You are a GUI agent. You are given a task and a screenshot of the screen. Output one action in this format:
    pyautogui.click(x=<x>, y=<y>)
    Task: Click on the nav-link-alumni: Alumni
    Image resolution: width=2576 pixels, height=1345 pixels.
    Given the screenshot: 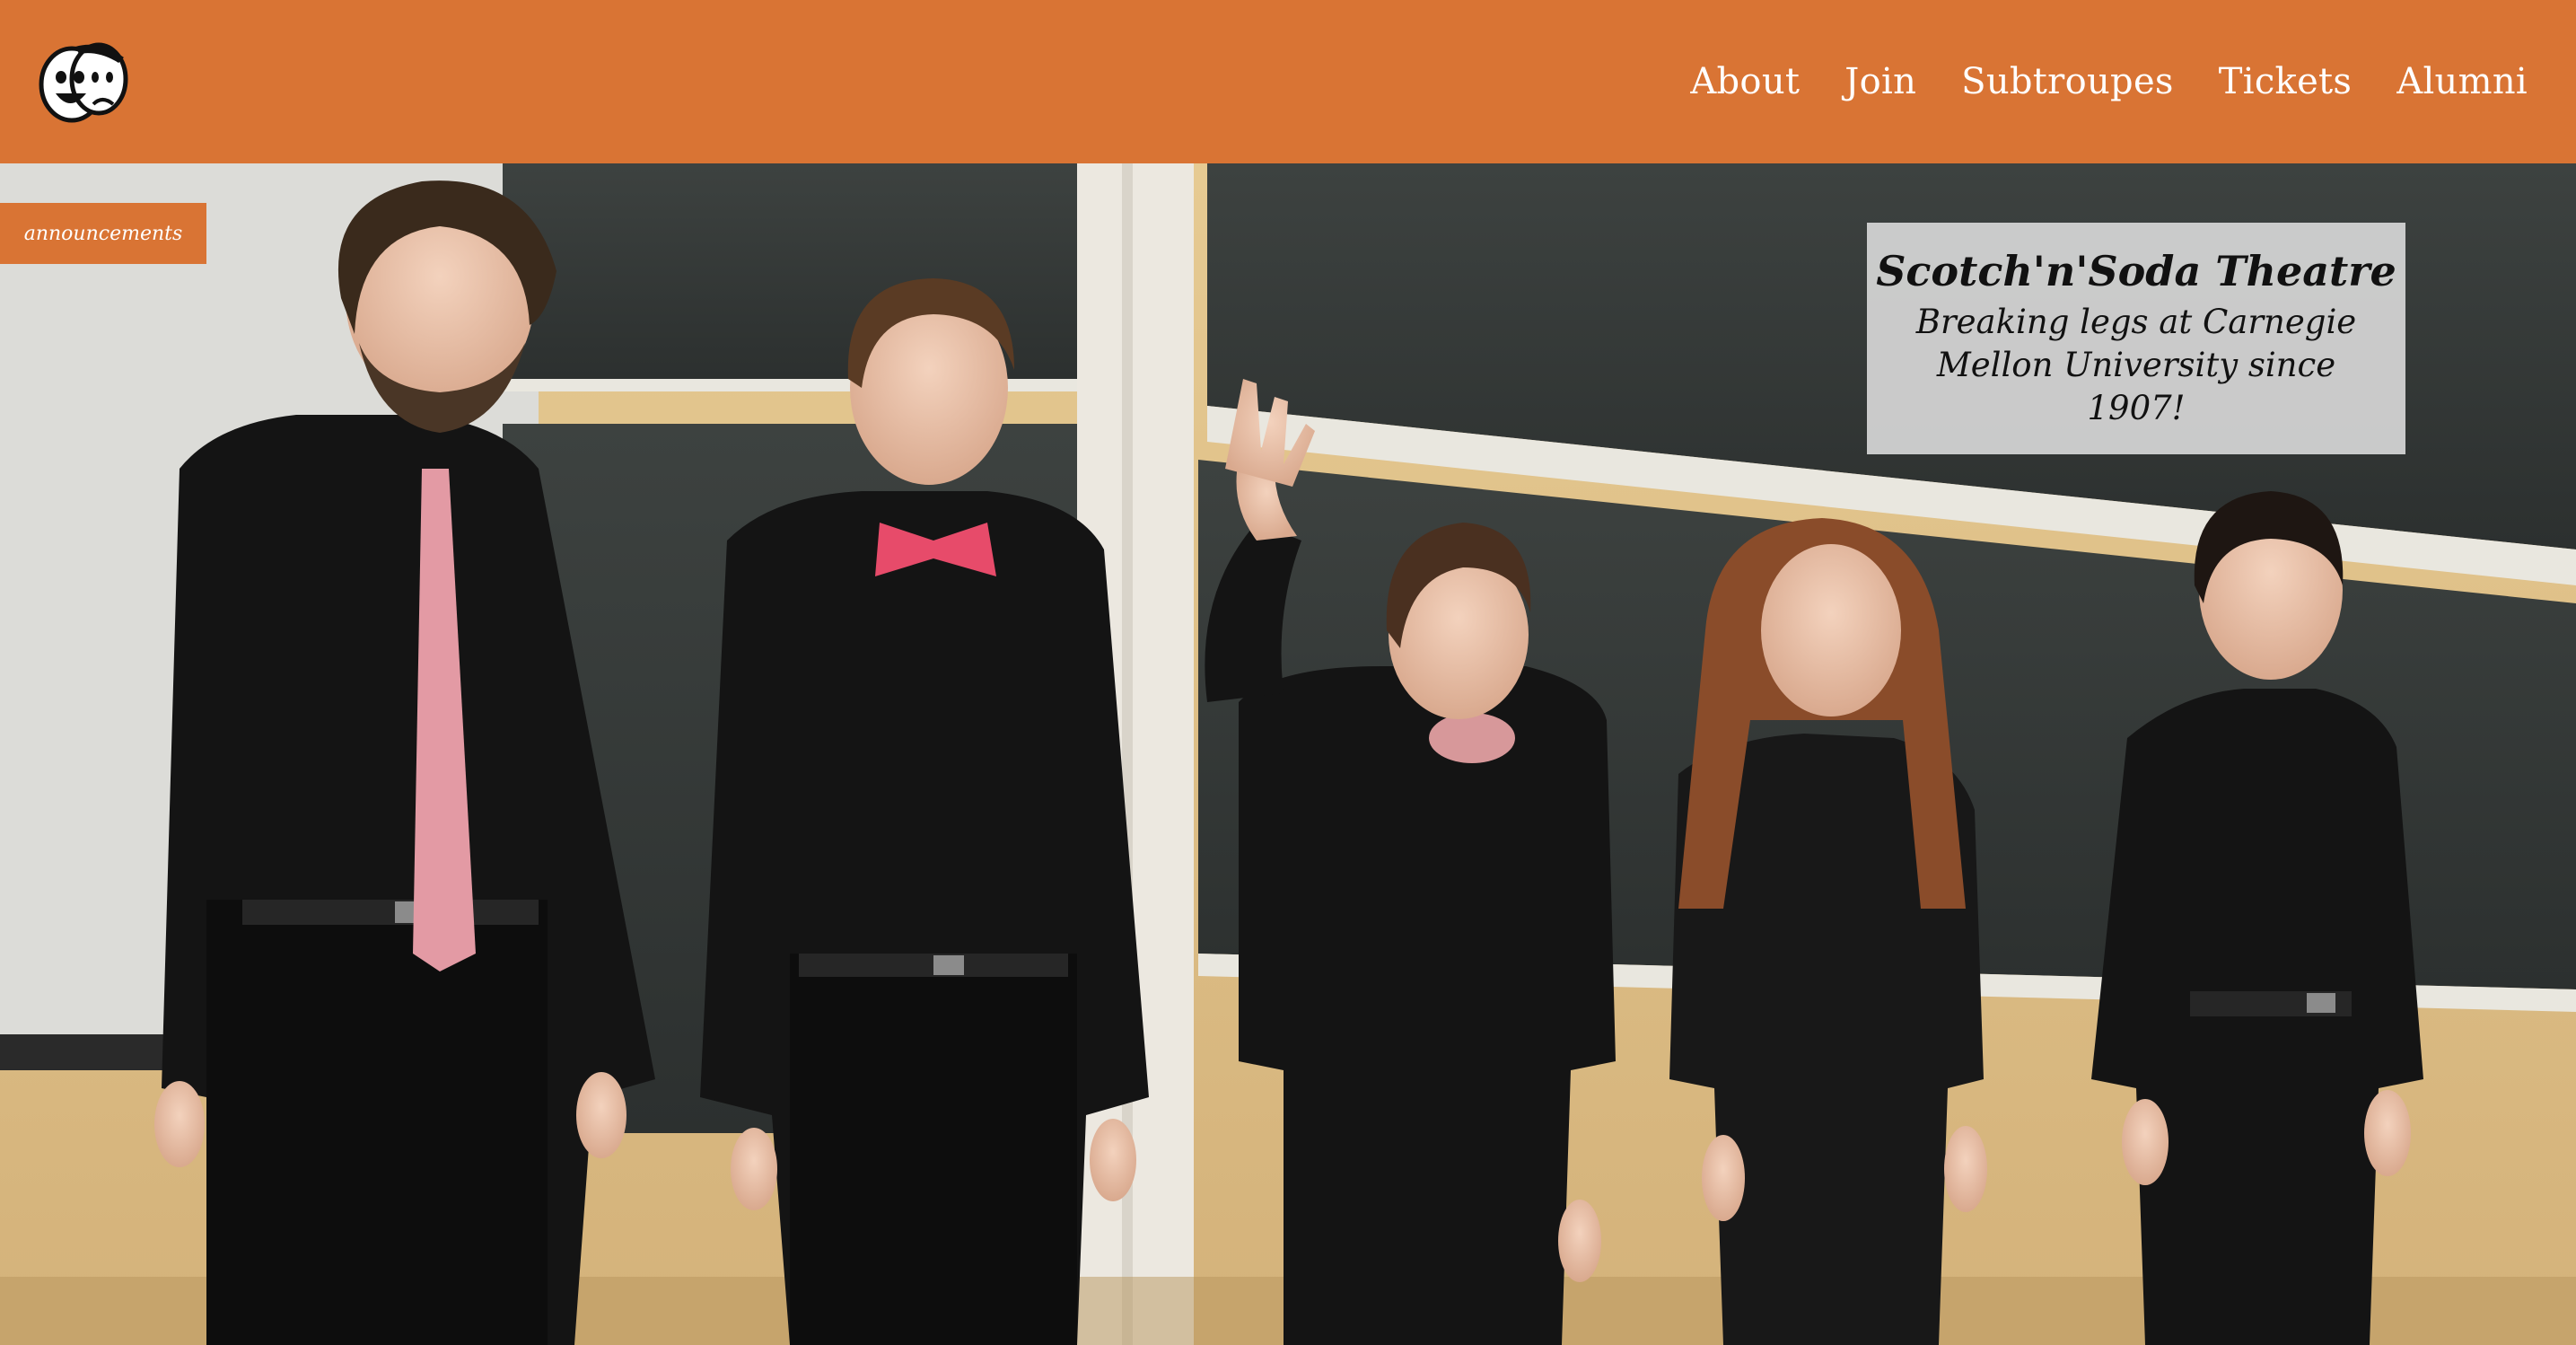 What is the action you would take?
    pyautogui.click(x=2462, y=81)
    